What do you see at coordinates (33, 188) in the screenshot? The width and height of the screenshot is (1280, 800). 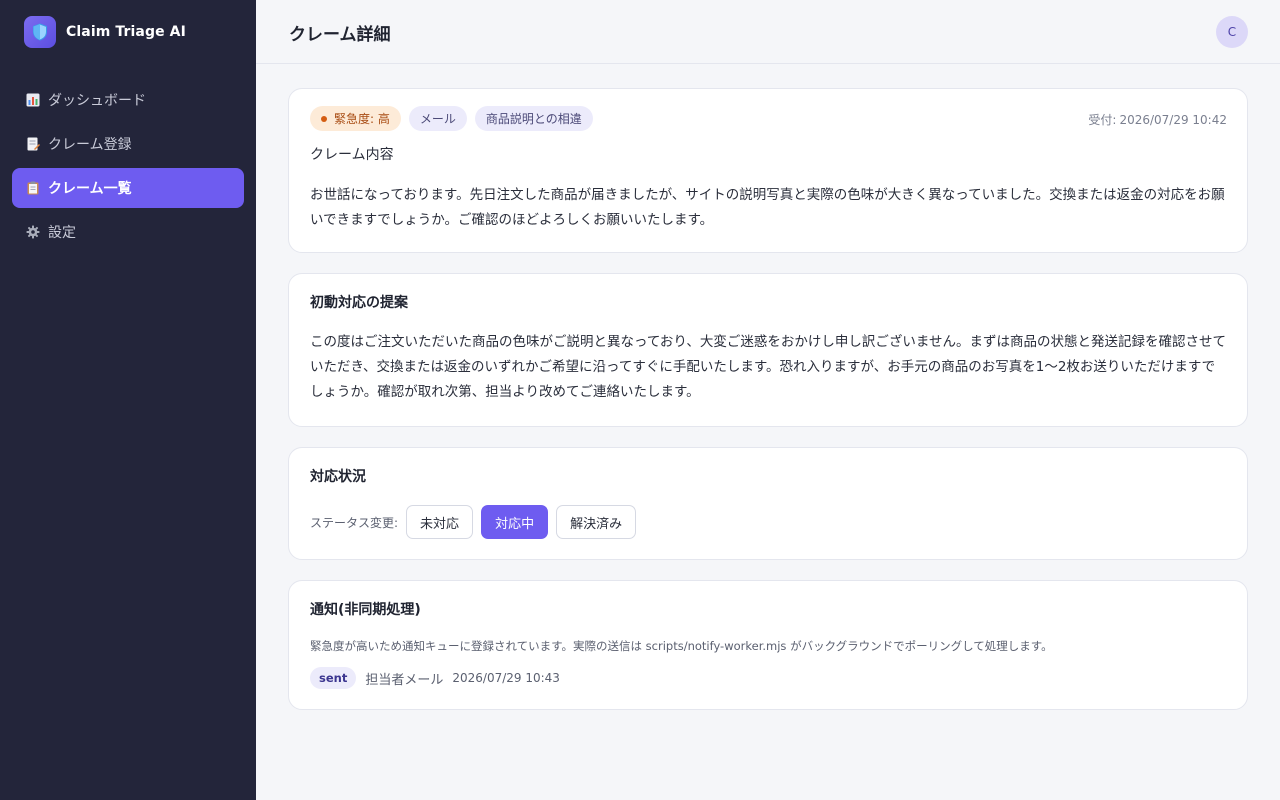 I see `clipboard-icon` at bounding box center [33, 188].